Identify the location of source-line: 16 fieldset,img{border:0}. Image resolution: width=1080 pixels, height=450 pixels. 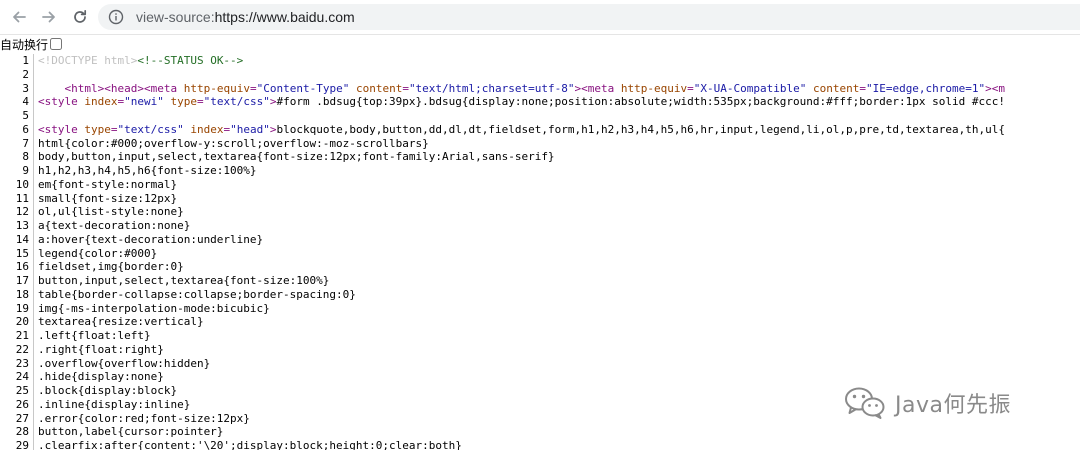
(540, 267).